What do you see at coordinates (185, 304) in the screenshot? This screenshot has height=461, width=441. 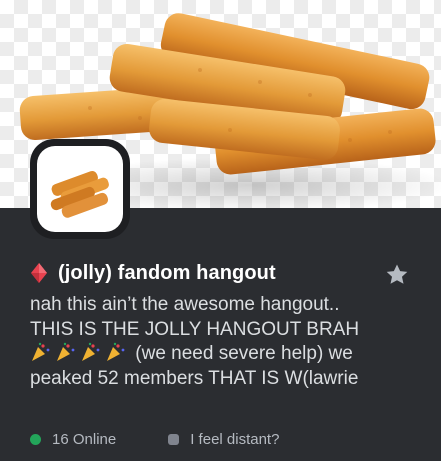 I see `description-line-1: nah this ain’t the awesome hangout..` at bounding box center [185, 304].